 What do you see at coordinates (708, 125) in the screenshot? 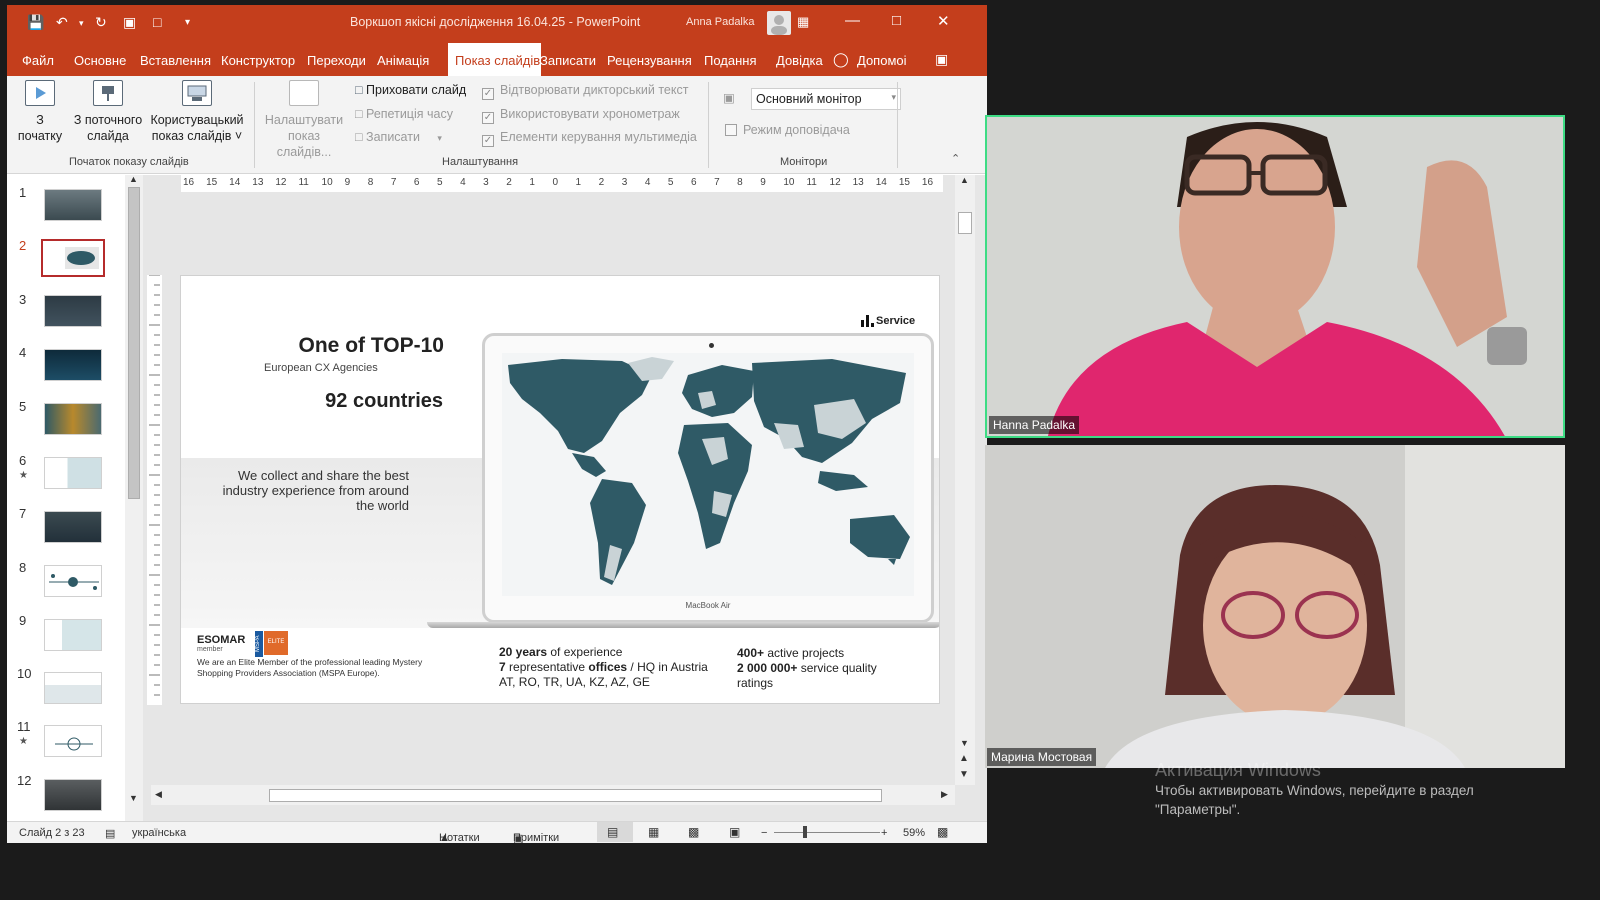
I see `group-separator` at bounding box center [708, 125].